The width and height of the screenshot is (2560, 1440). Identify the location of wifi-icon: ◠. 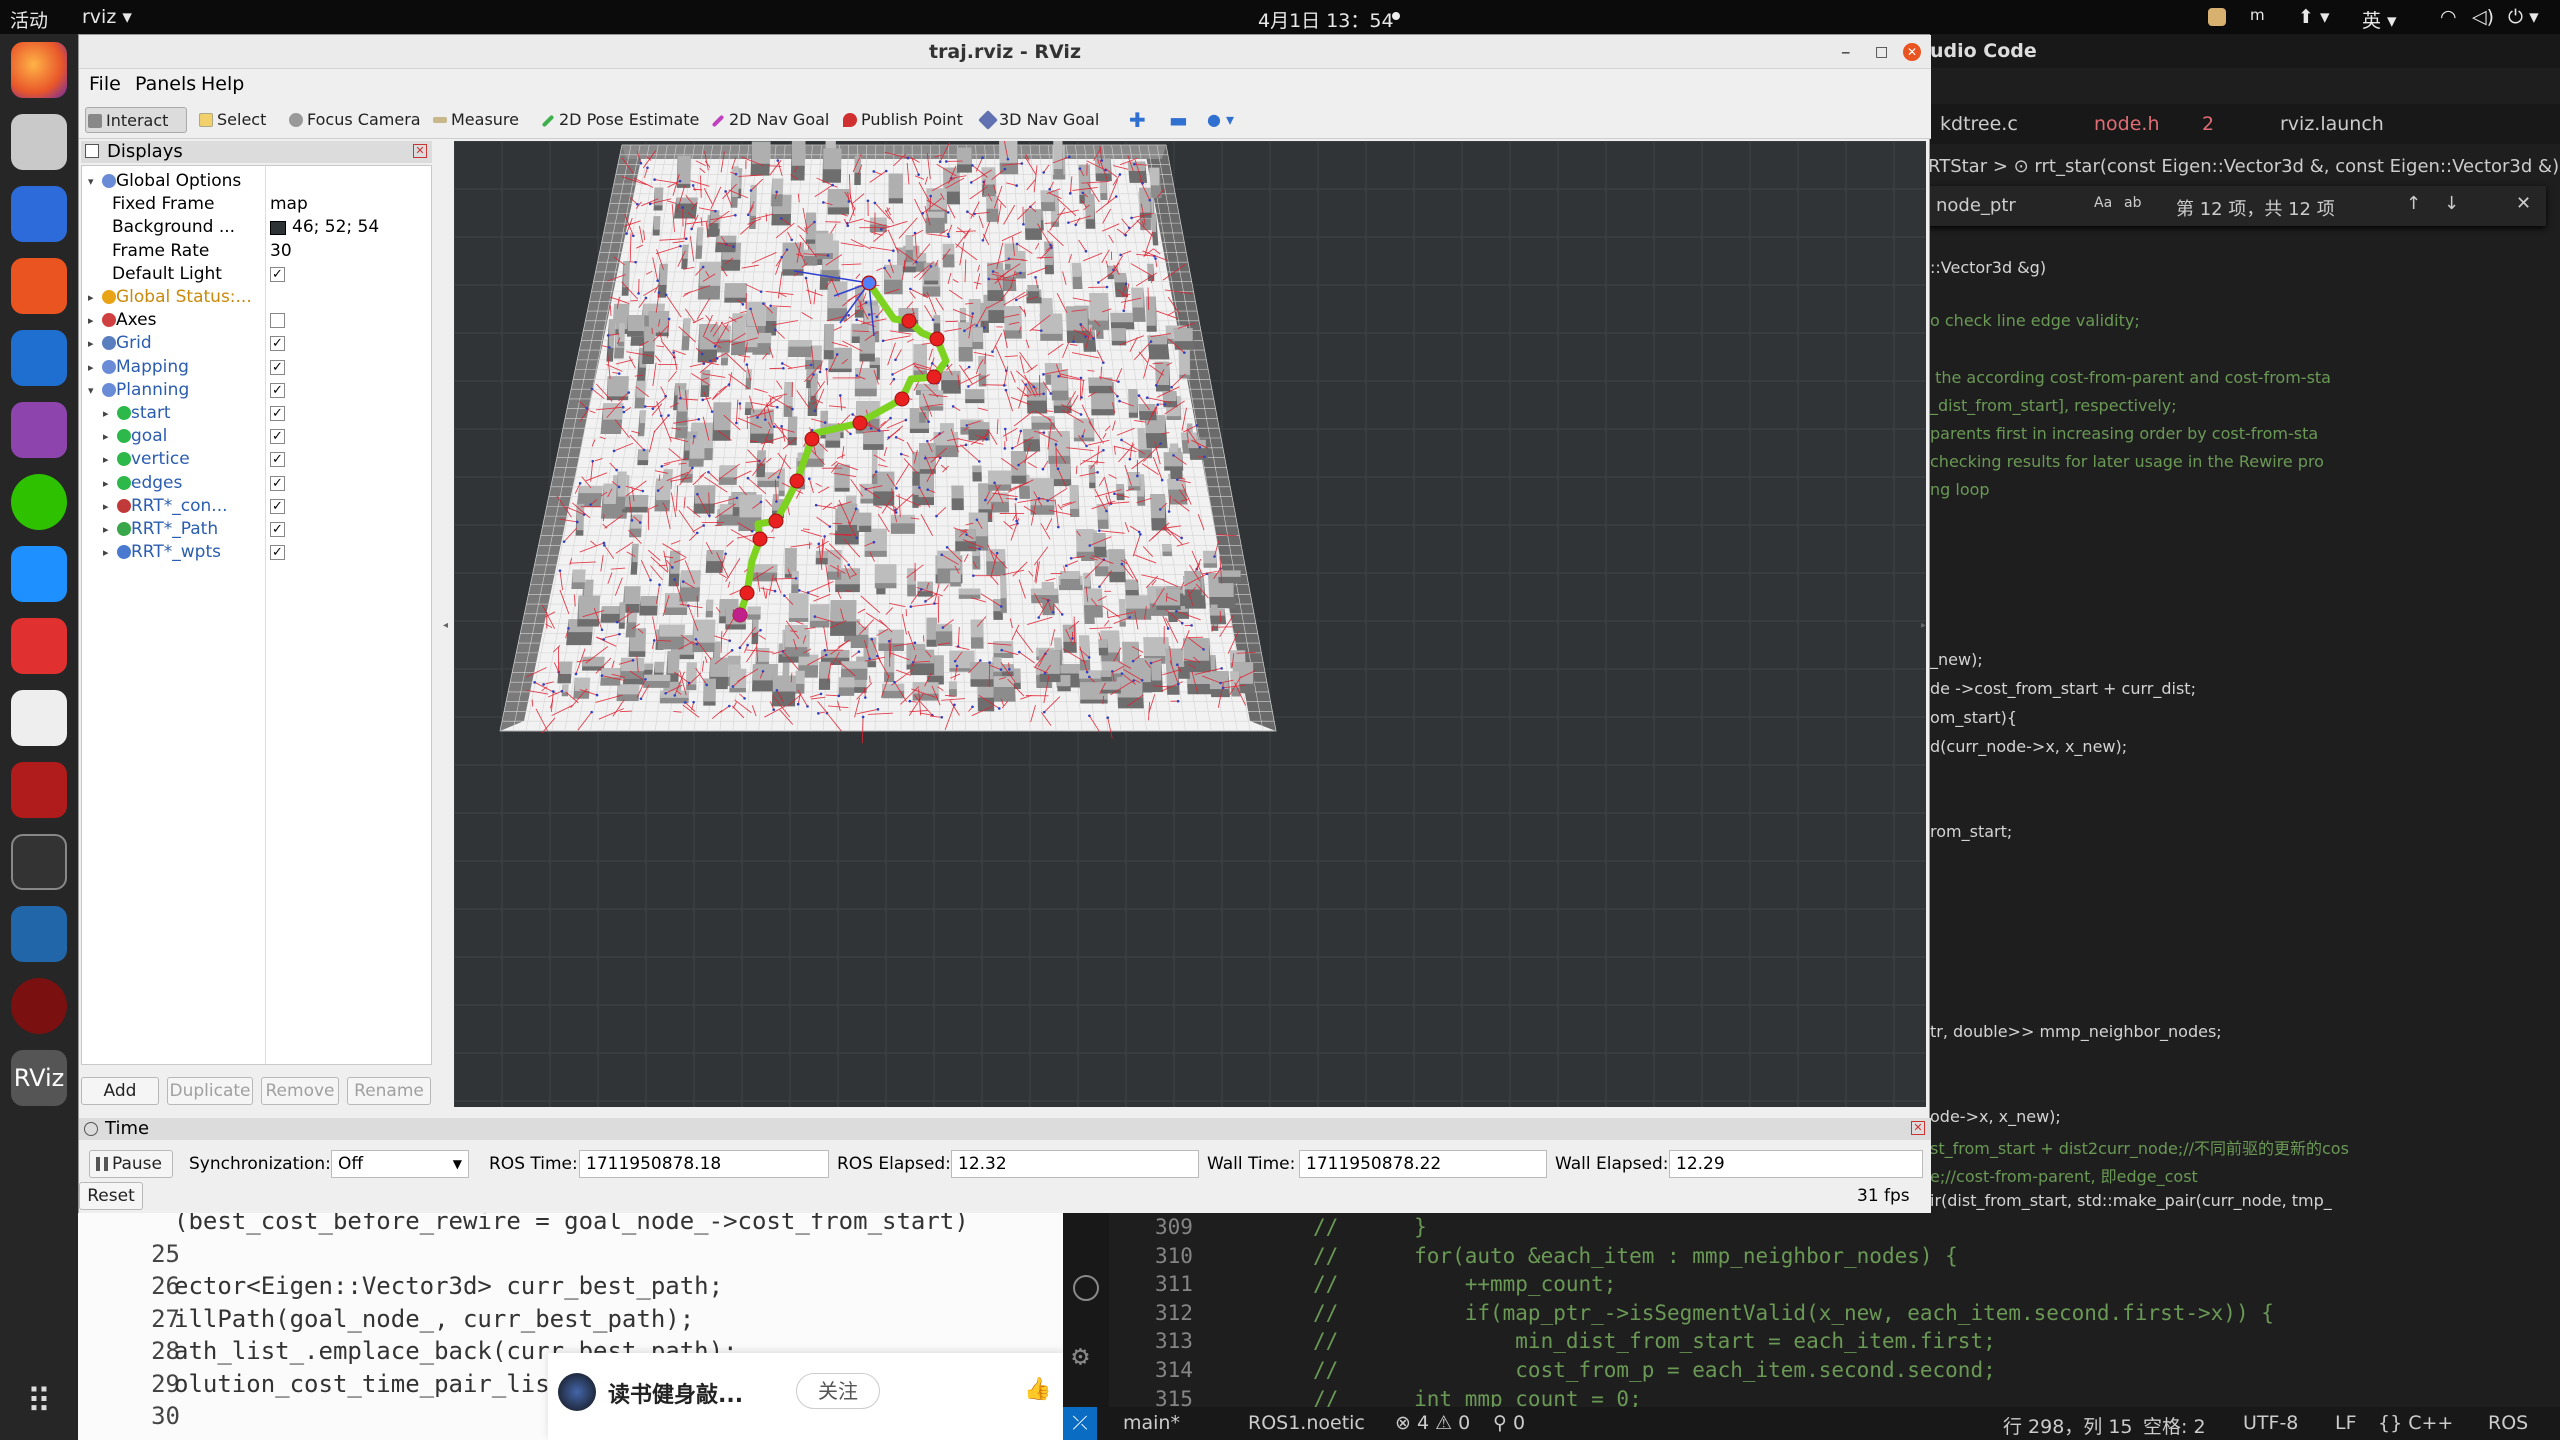
(2448, 17).